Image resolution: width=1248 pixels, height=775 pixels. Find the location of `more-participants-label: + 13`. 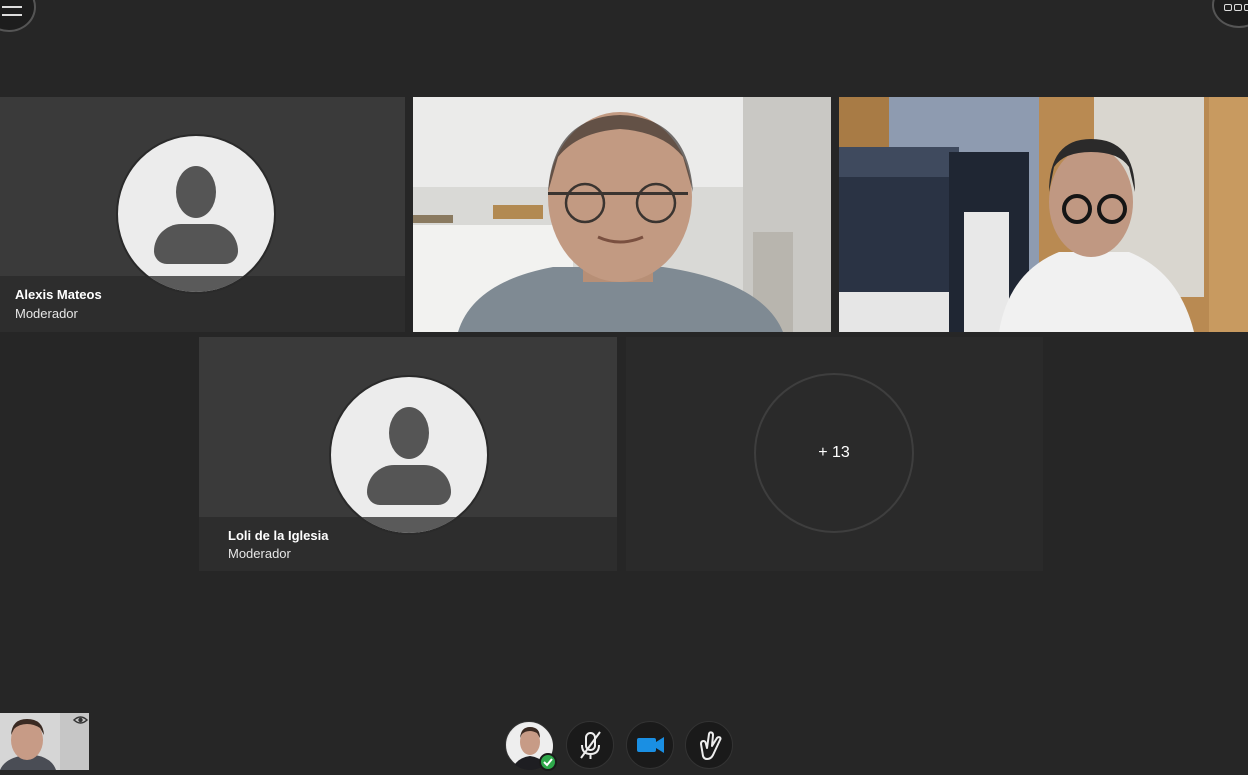

more-participants-label: + 13 is located at coordinates (834, 452).